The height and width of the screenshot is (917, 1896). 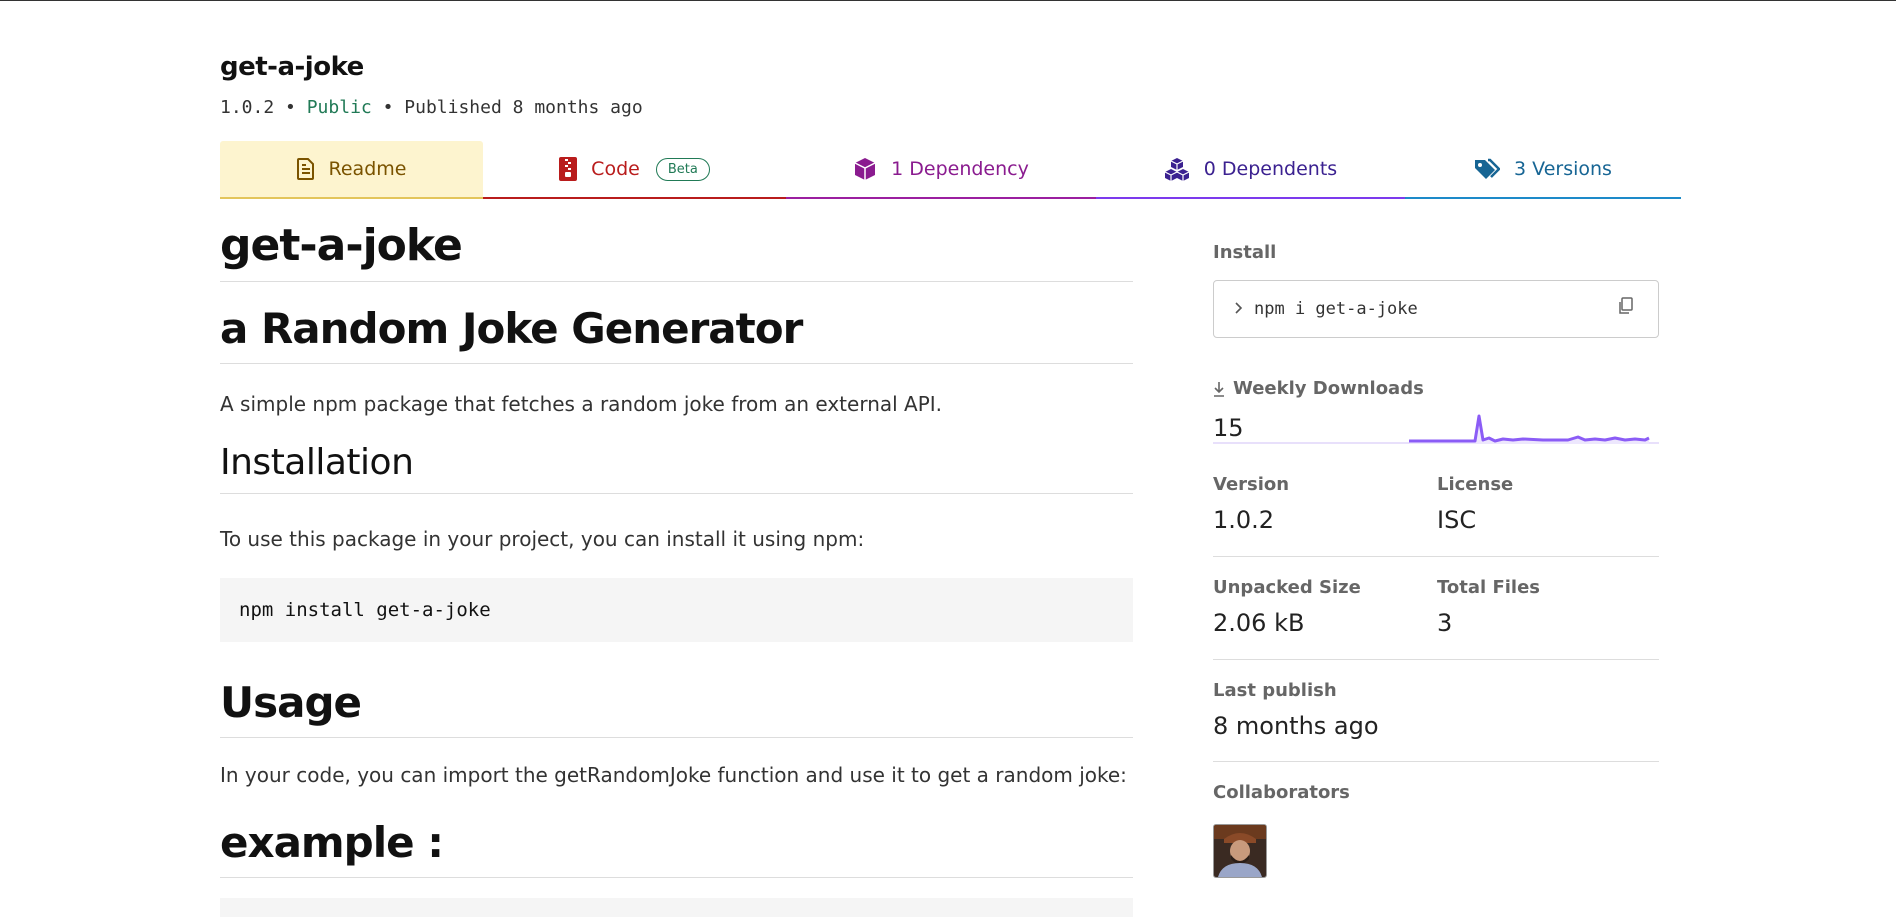 What do you see at coordinates (676, 610) in the screenshot?
I see `install-code-block: npm install get-a-joke` at bounding box center [676, 610].